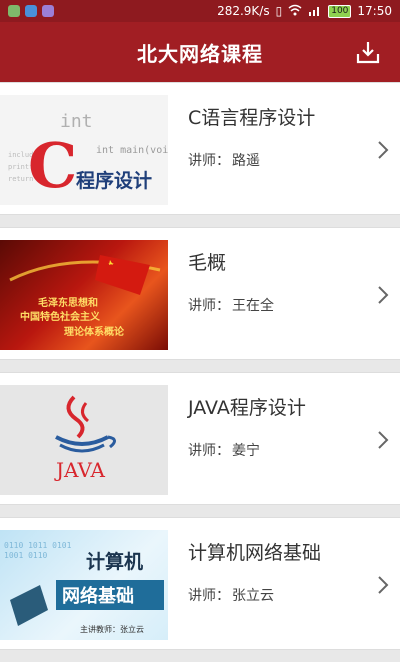 Image resolution: width=400 pixels, height=662 pixels. What do you see at coordinates (112, 629) in the screenshot?
I see `svg-text: 主讲教师：张立云` at bounding box center [112, 629].